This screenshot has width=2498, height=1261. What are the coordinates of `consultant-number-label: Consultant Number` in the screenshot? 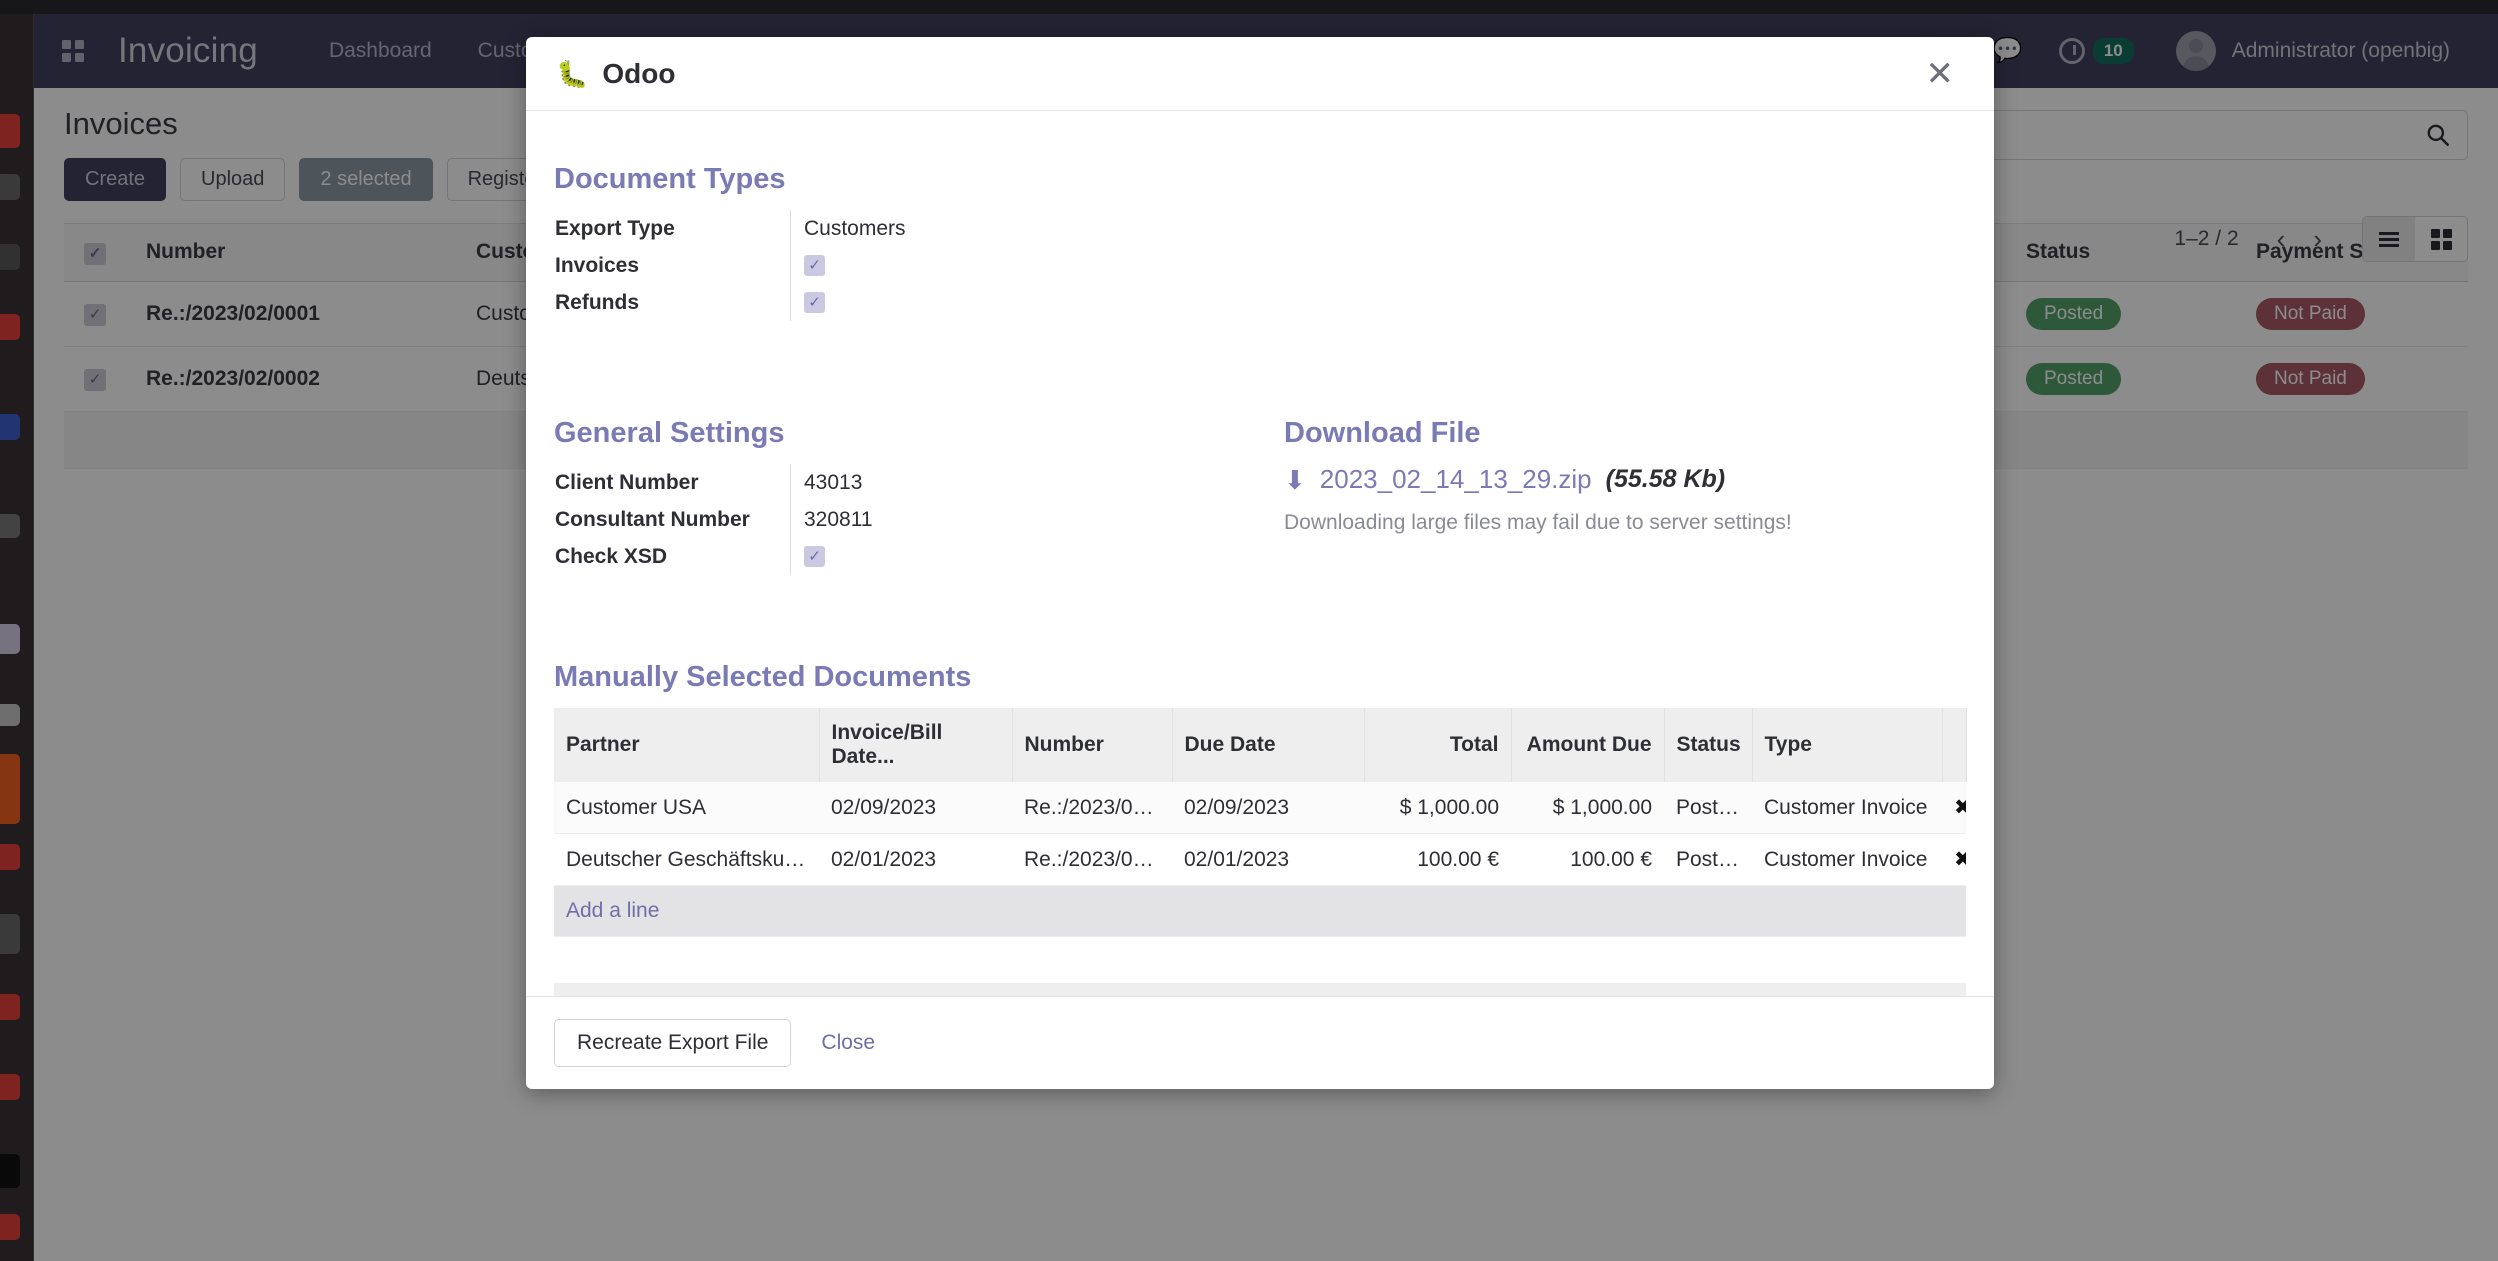 It's located at (652, 519).